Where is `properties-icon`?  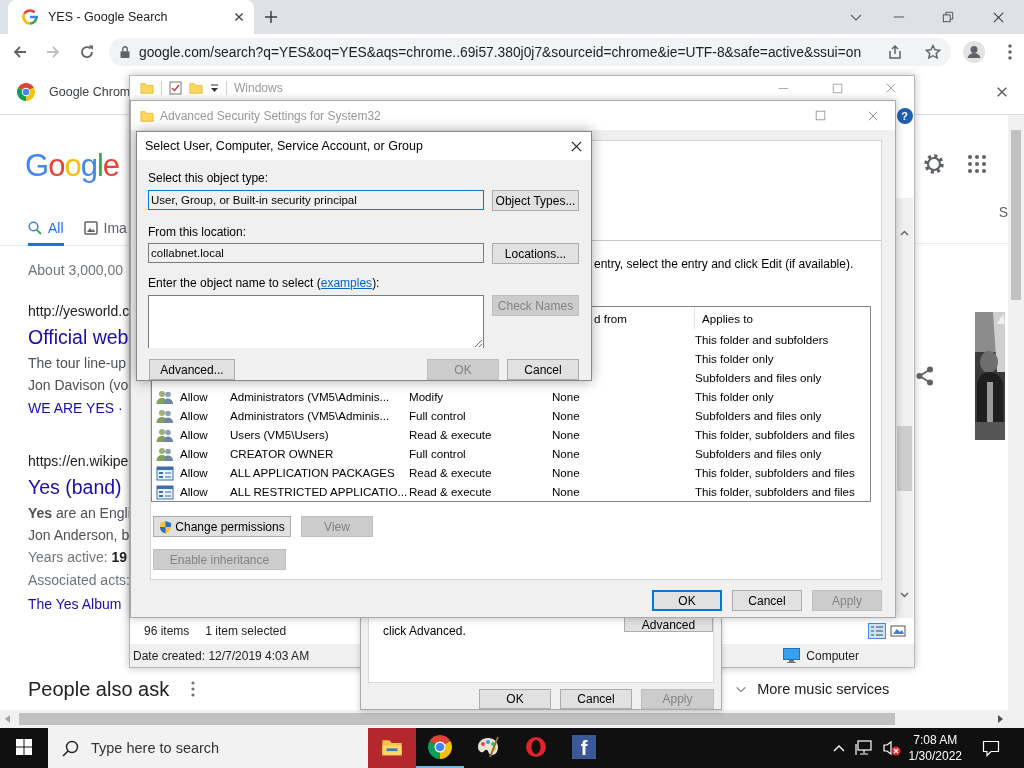
properties-icon is located at coordinates (175, 88).